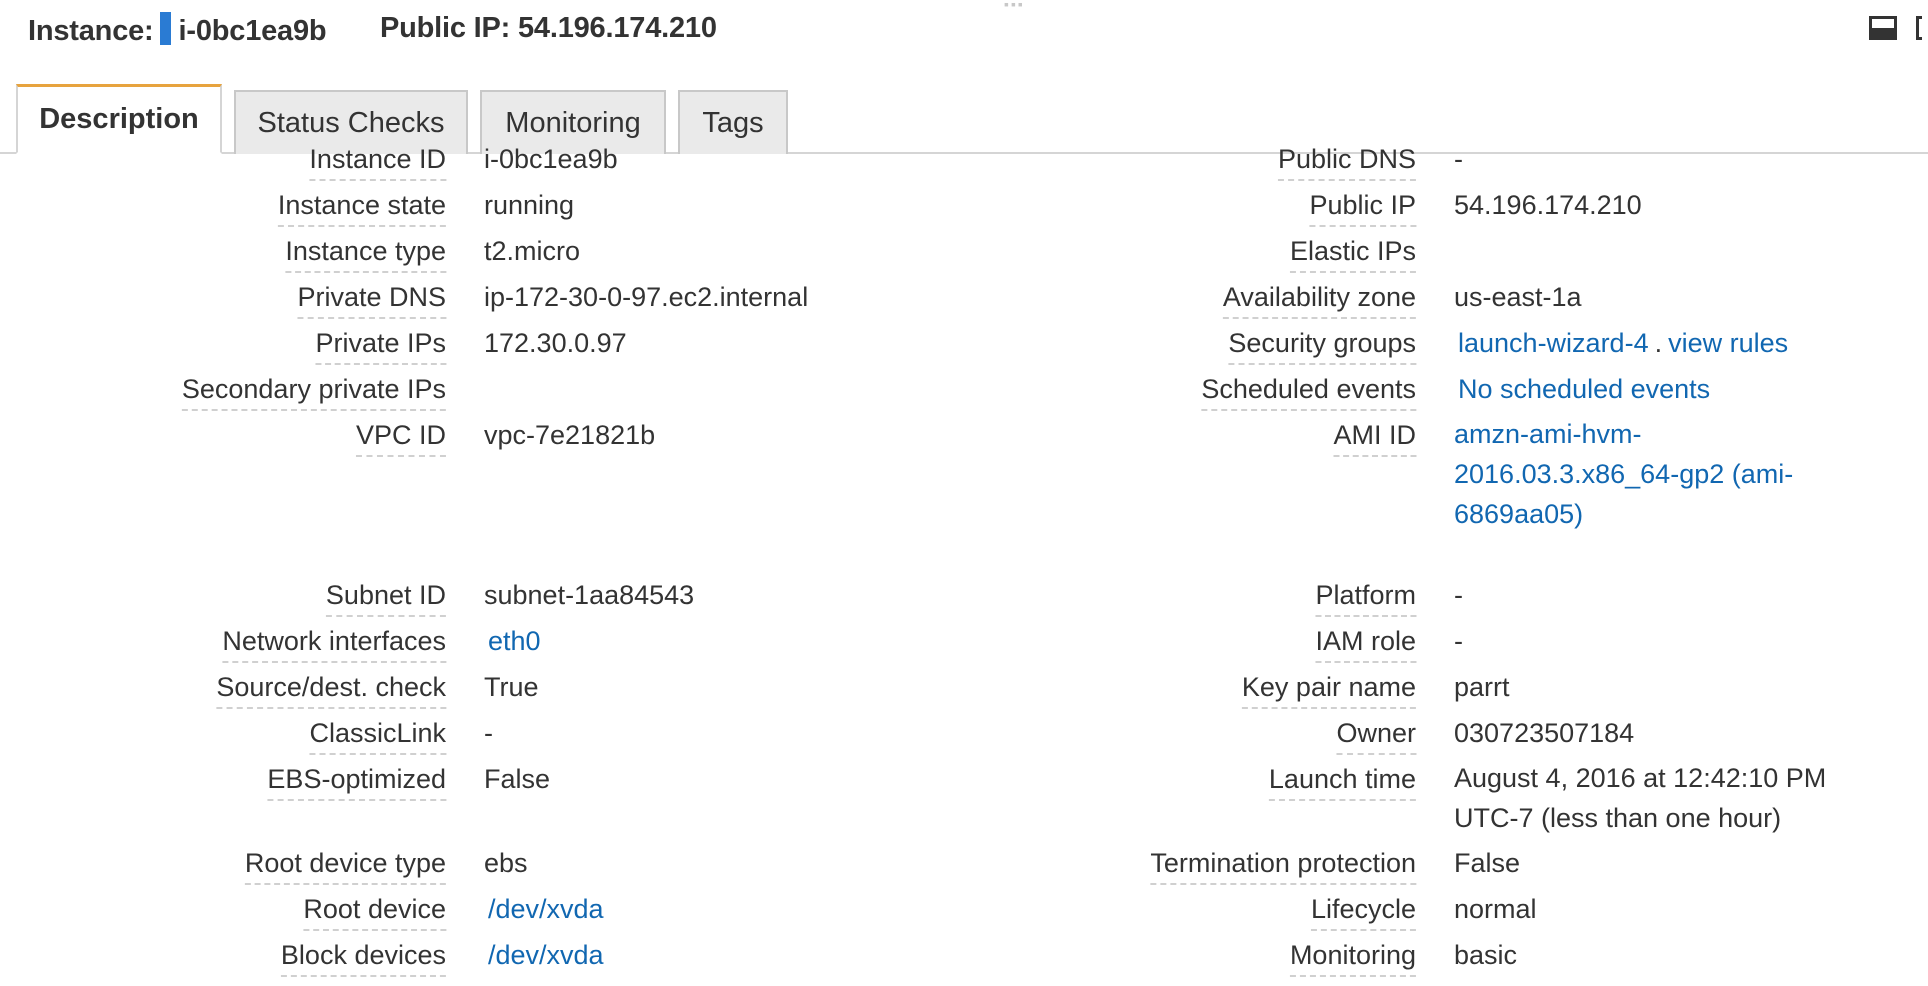 Image resolution: width=1928 pixels, height=986 pixels. I want to click on field-value: parrt, so click(1482, 687).